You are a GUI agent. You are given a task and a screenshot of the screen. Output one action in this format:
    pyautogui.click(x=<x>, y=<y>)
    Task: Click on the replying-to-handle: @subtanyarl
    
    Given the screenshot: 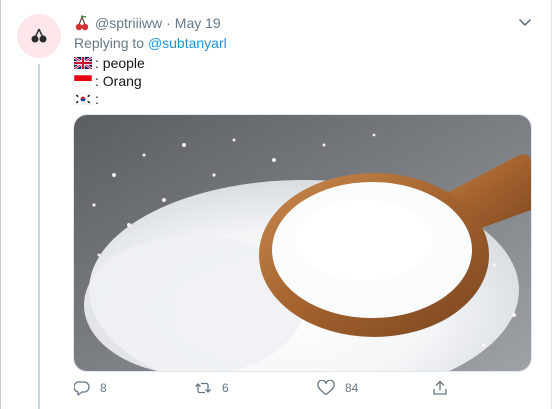 What is the action you would take?
    pyautogui.click(x=187, y=43)
    